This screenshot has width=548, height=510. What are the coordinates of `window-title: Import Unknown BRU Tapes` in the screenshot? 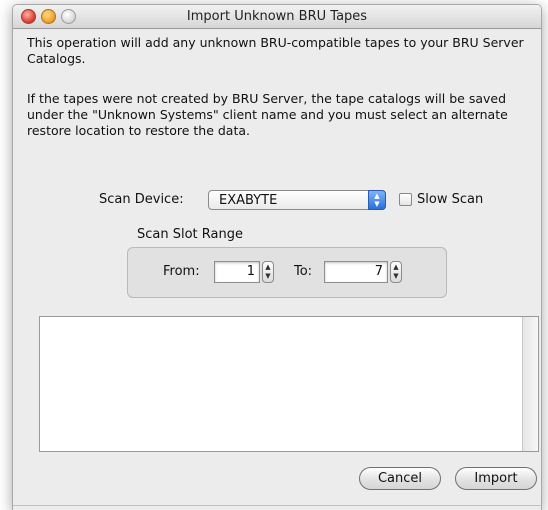 It's located at (277, 16).